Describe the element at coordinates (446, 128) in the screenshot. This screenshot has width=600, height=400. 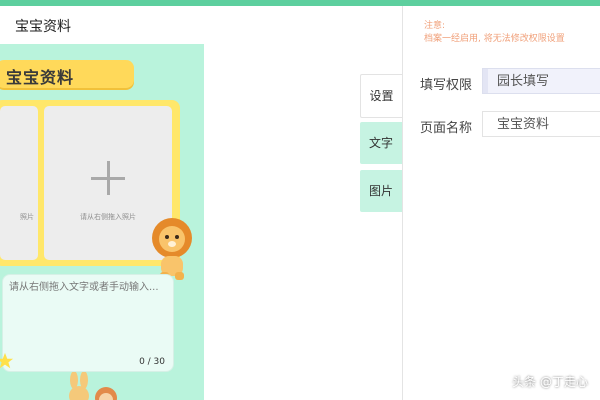
I see `page-name-label: 页面名称` at that location.